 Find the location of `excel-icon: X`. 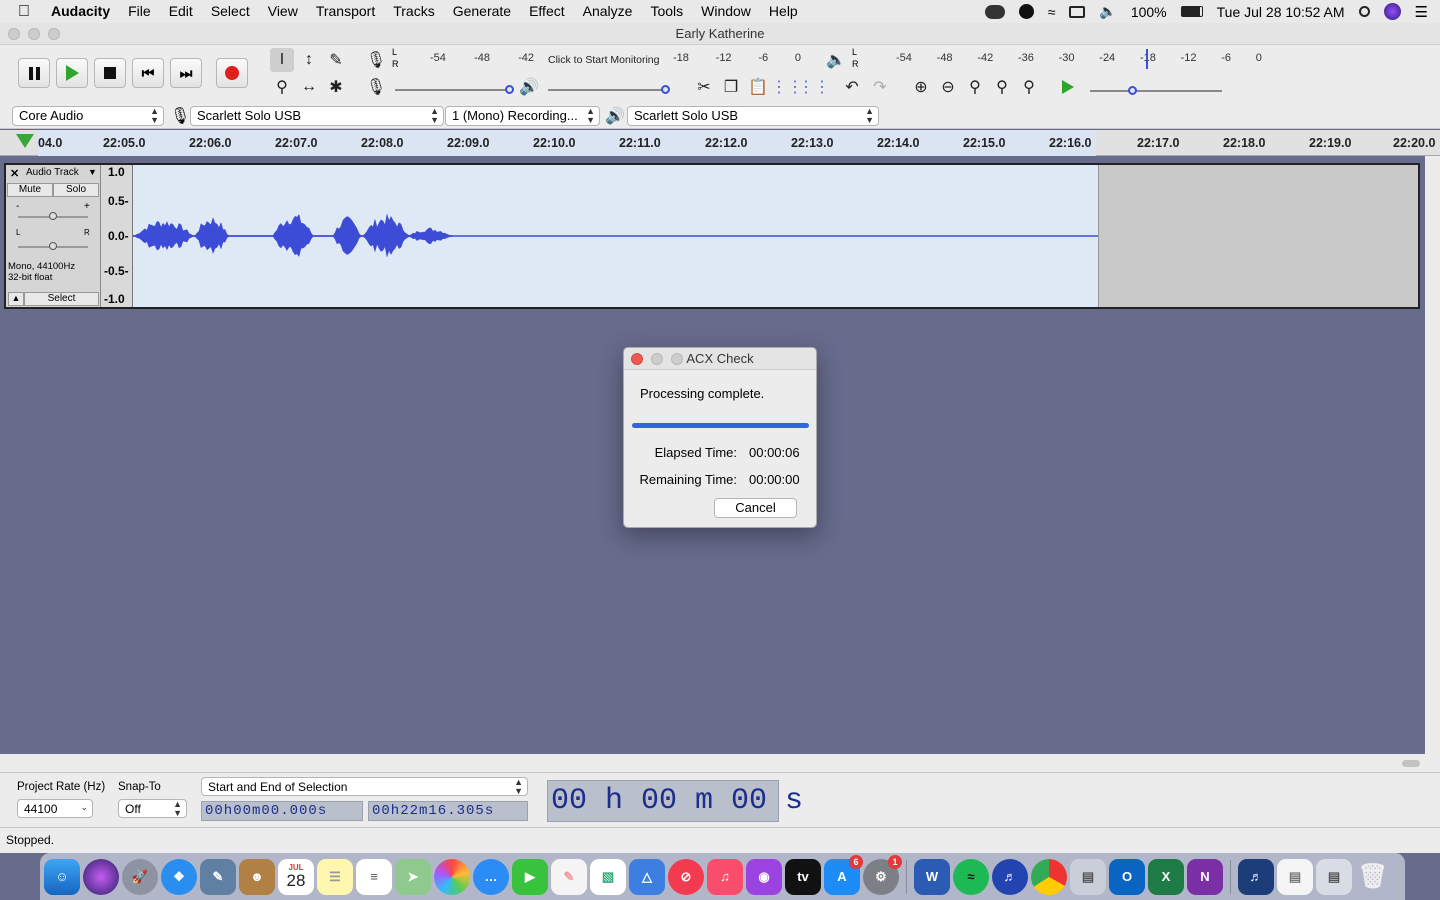

excel-icon: X is located at coordinates (1166, 876).